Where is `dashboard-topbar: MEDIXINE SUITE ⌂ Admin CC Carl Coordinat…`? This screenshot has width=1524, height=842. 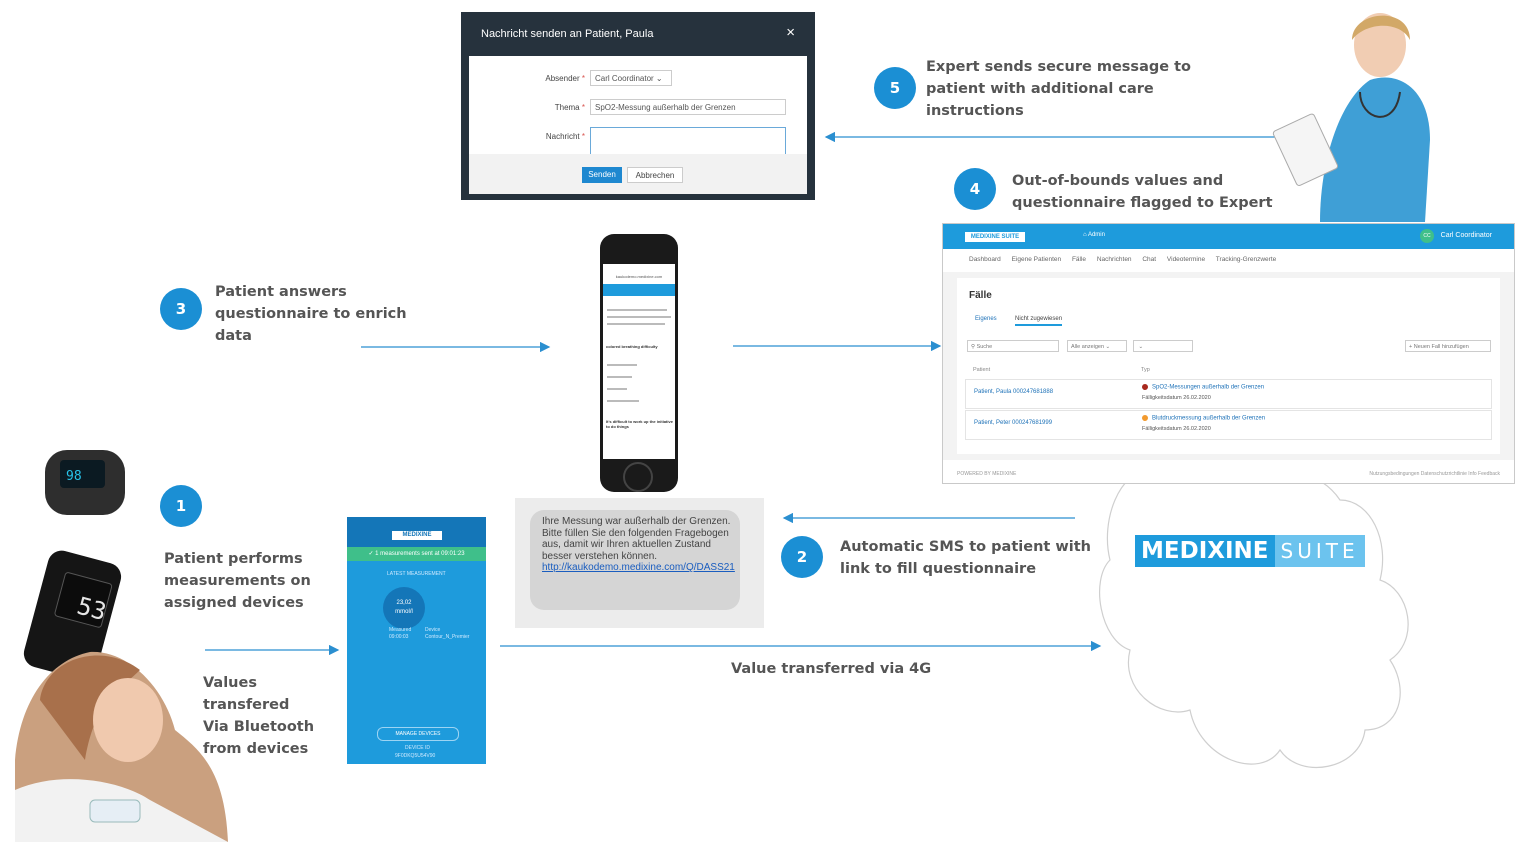
dashboard-topbar: MEDIXINE SUITE ⌂ Admin CC Carl Coordinat… is located at coordinates (1228, 236).